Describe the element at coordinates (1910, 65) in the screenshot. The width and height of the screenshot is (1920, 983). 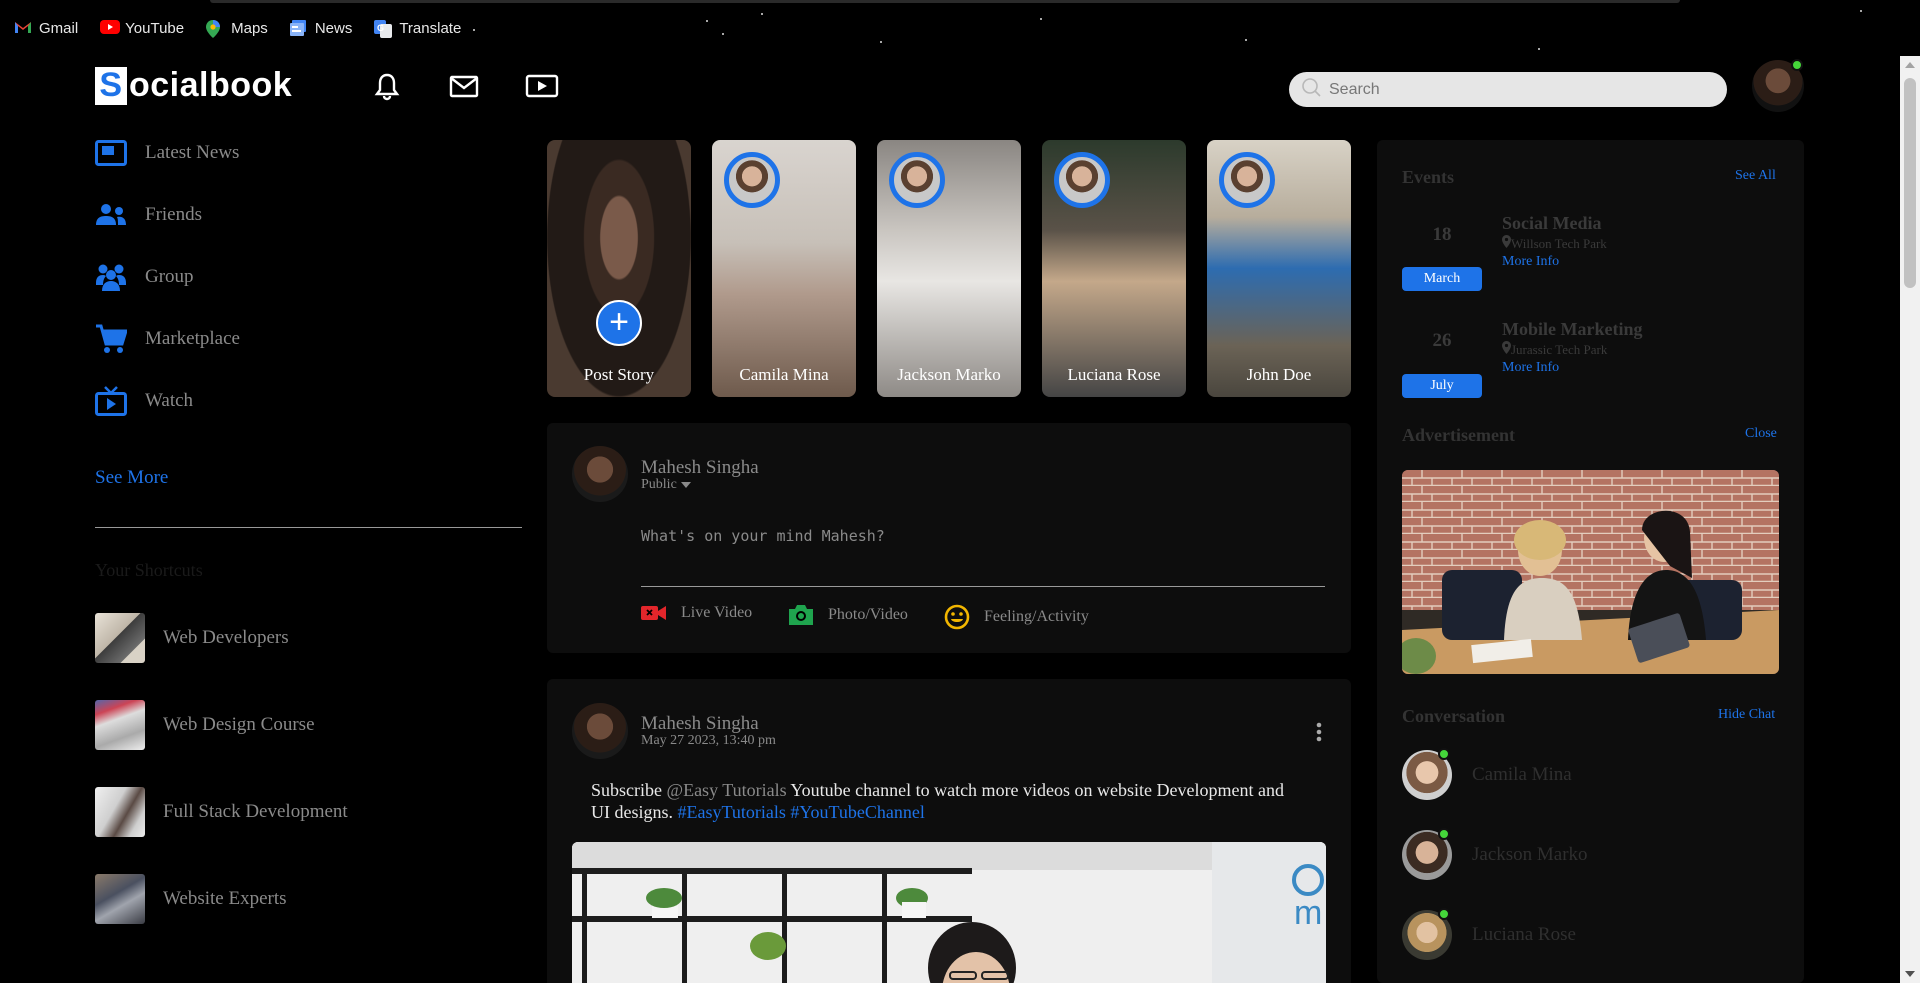
I see `scroll-up-arrow-icon` at that location.